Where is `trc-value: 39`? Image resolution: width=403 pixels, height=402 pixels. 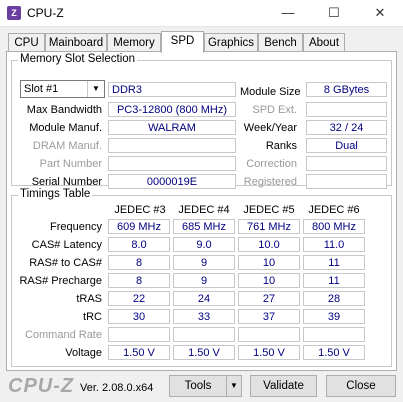
trc-value: 39 is located at coordinates (334, 316).